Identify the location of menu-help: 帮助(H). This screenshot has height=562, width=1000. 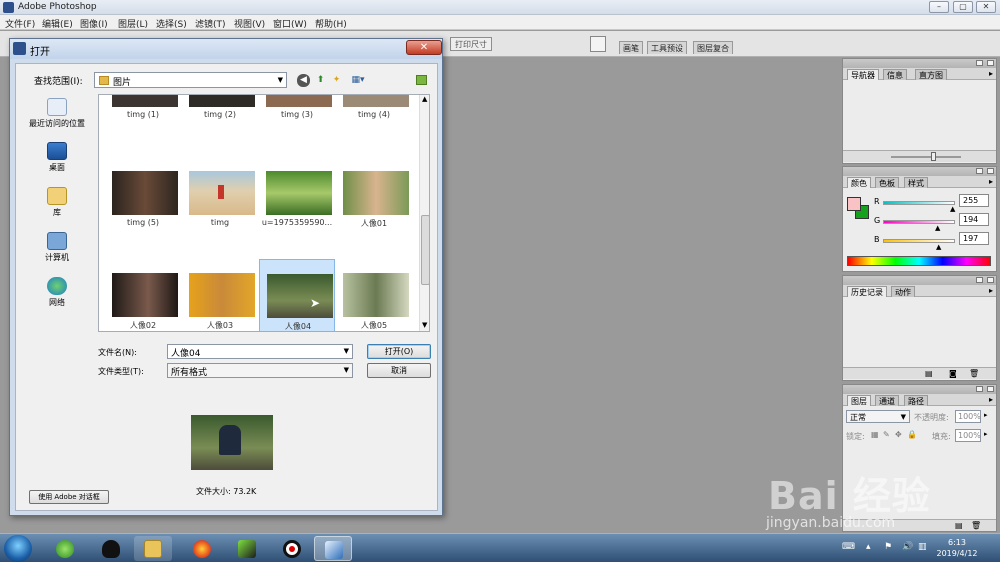
(331, 23).